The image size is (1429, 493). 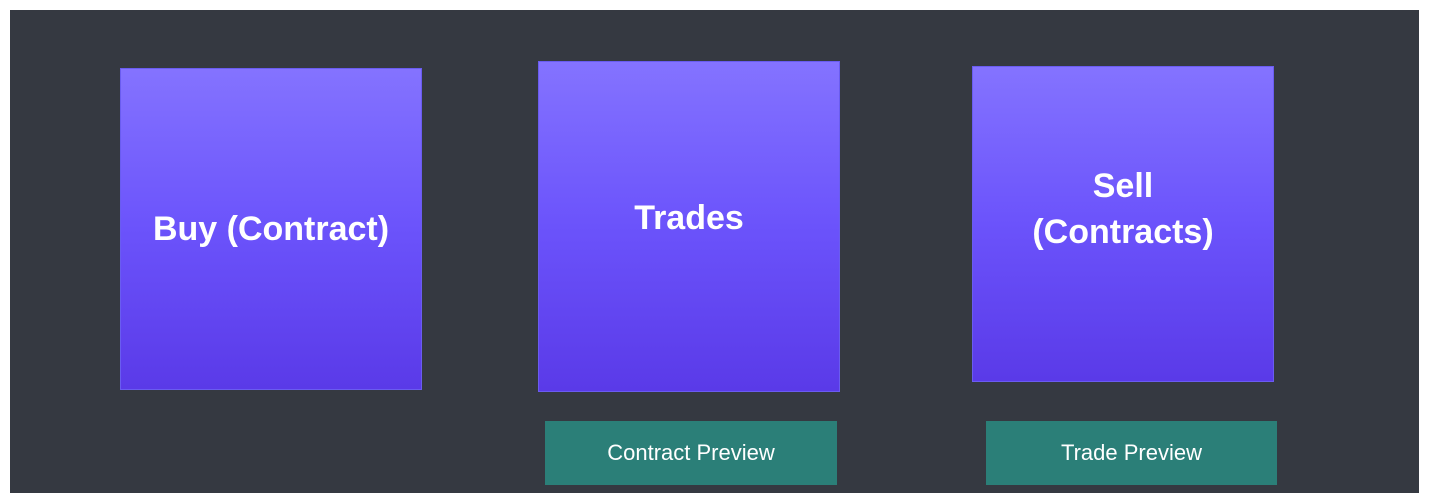 I want to click on buy-contract-label: Buy (Contract), so click(x=271, y=229).